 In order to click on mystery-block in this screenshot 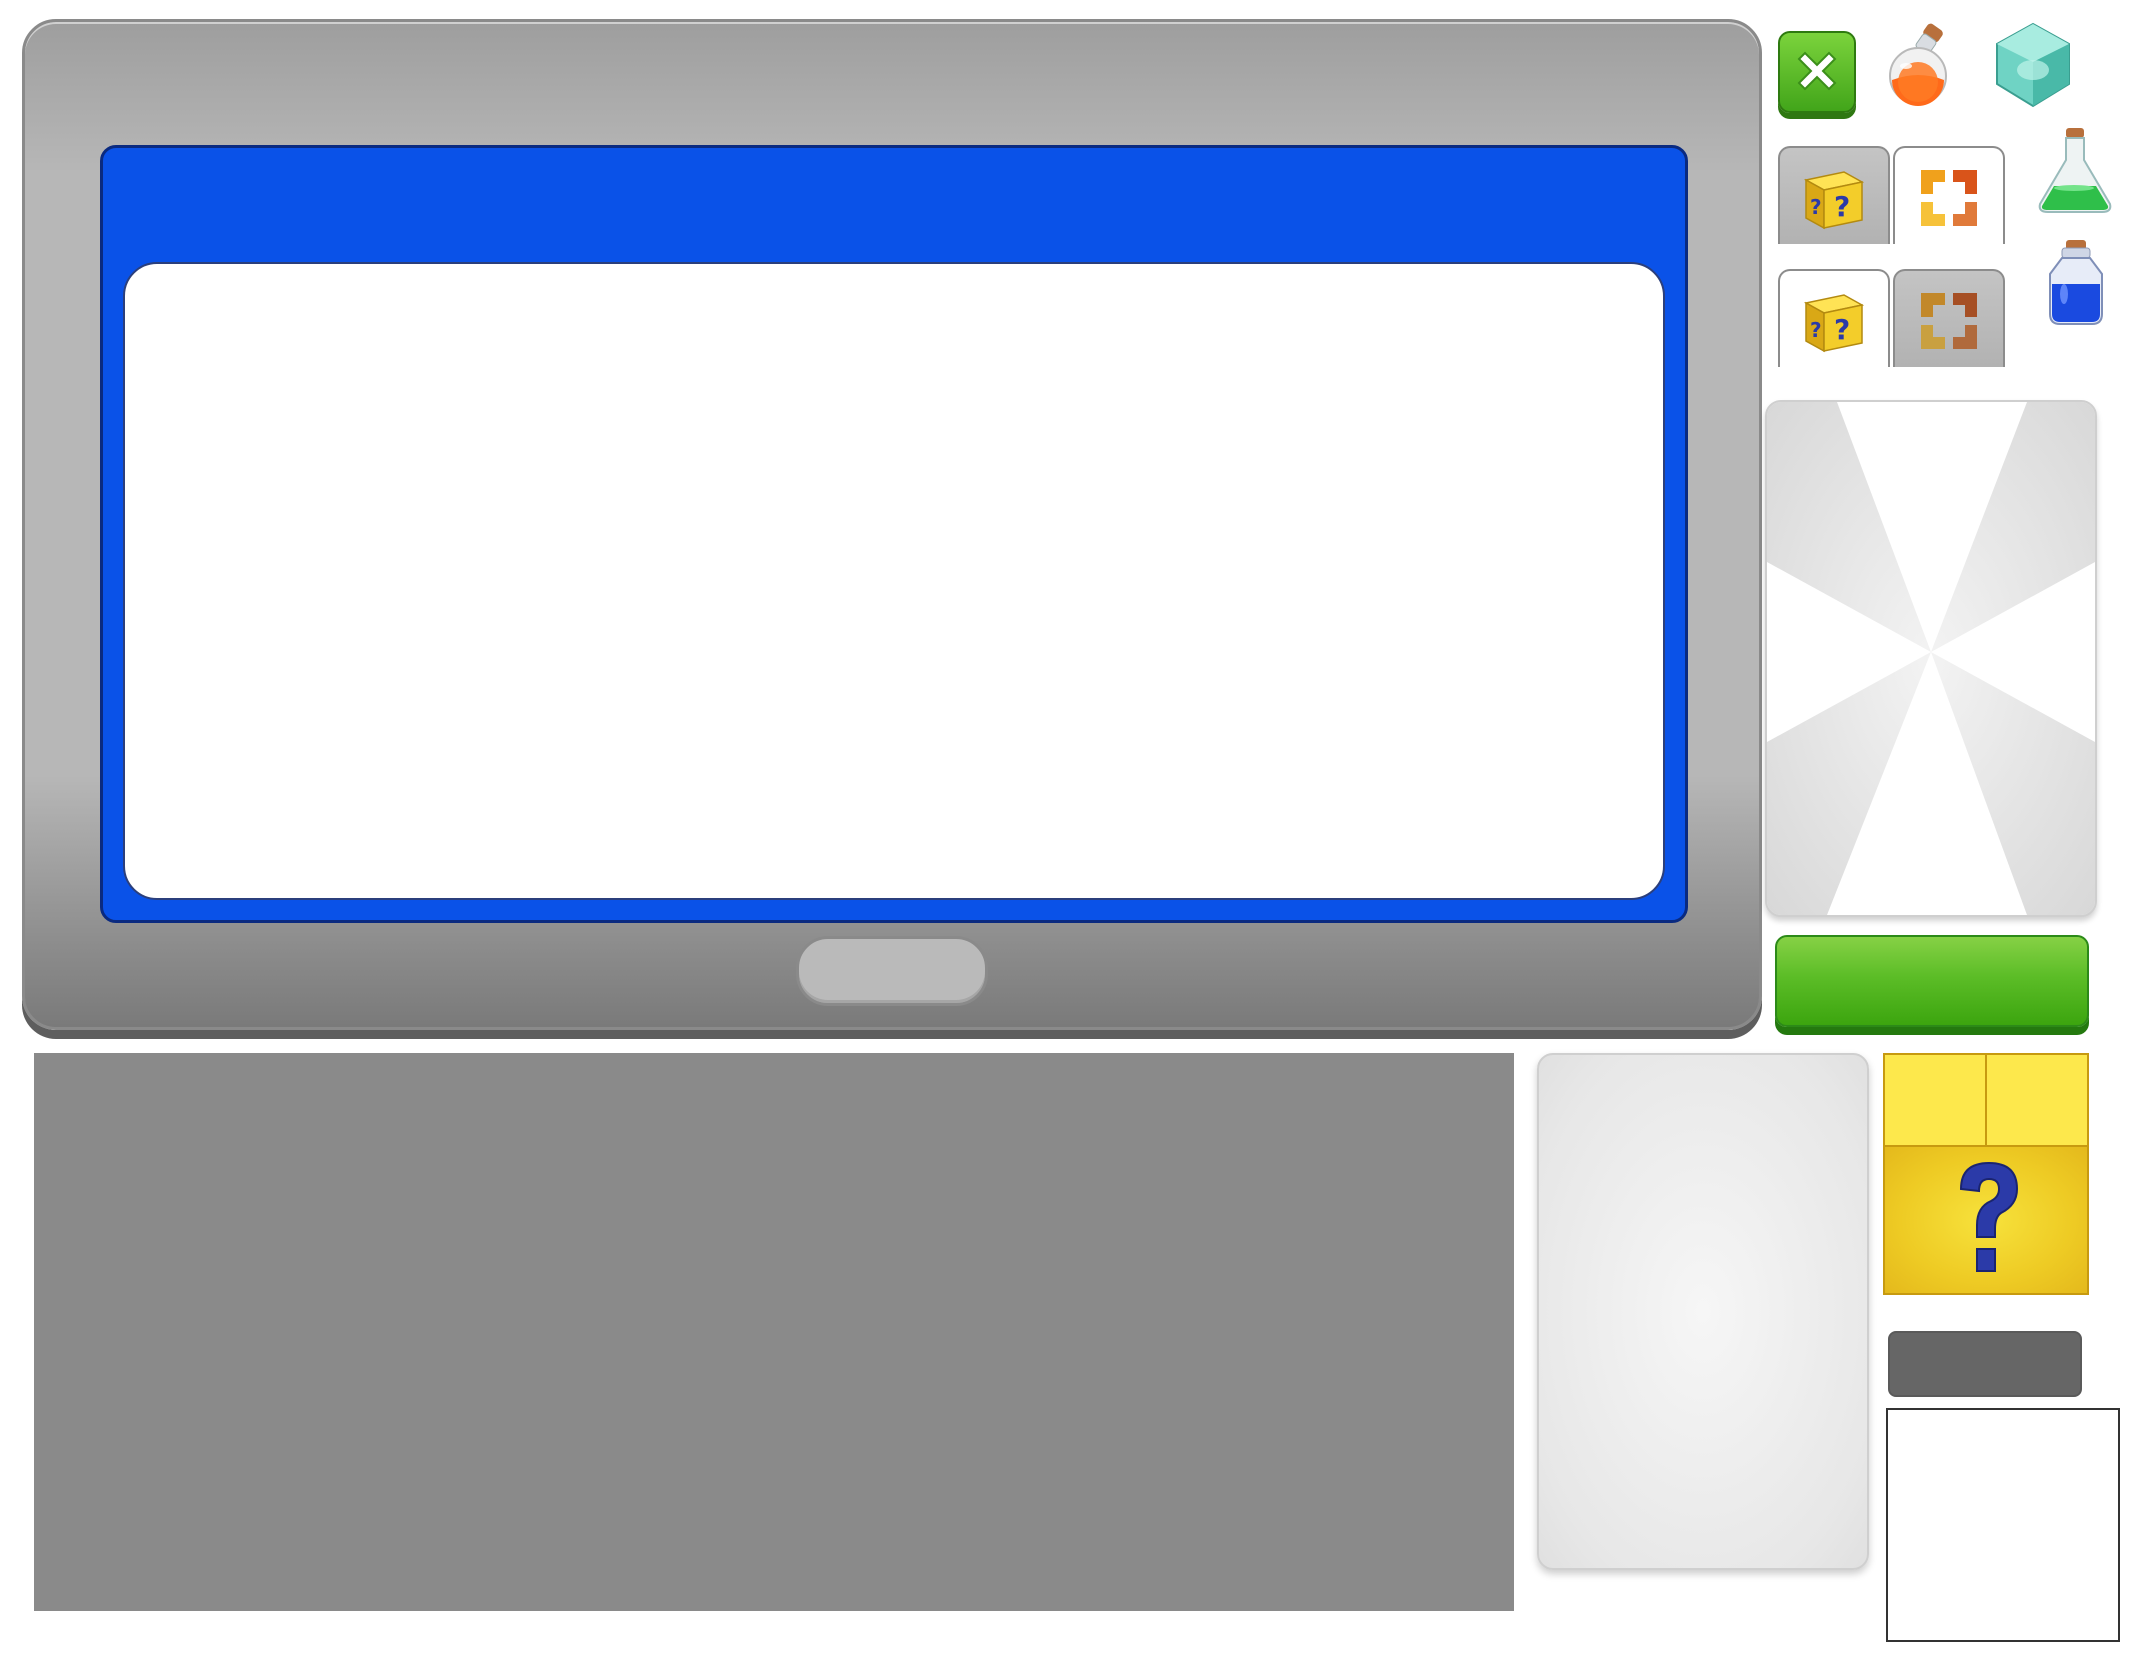, I will do `click(1986, 1174)`.